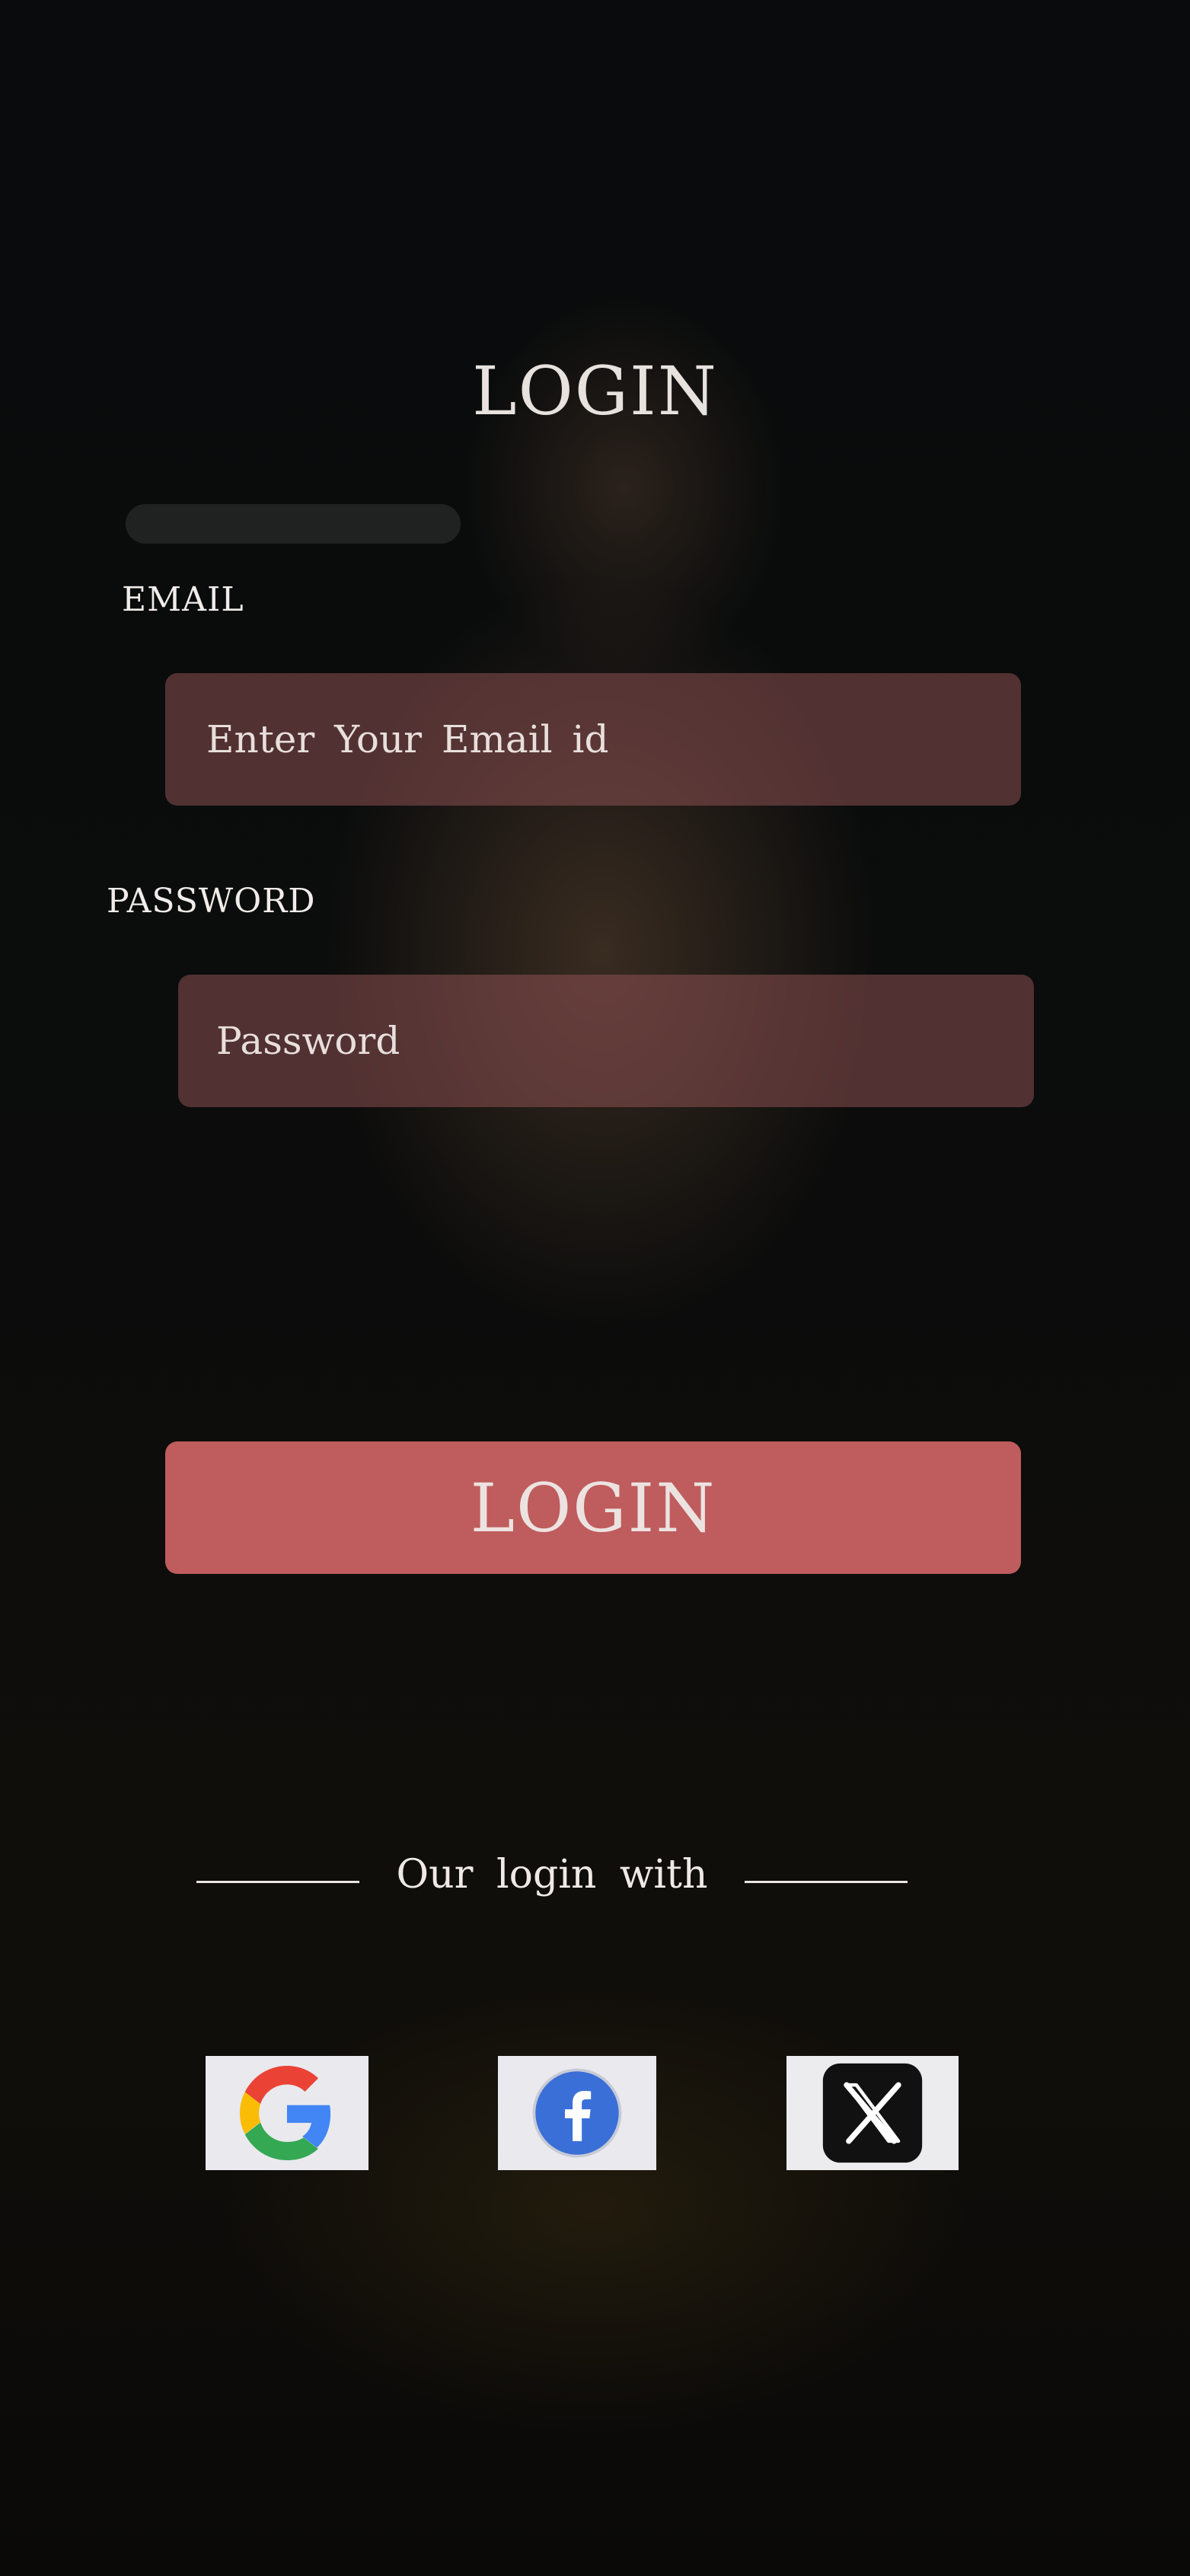 The image size is (1190, 2576). What do you see at coordinates (595, 391) in the screenshot?
I see `page-title: LOGIN` at bounding box center [595, 391].